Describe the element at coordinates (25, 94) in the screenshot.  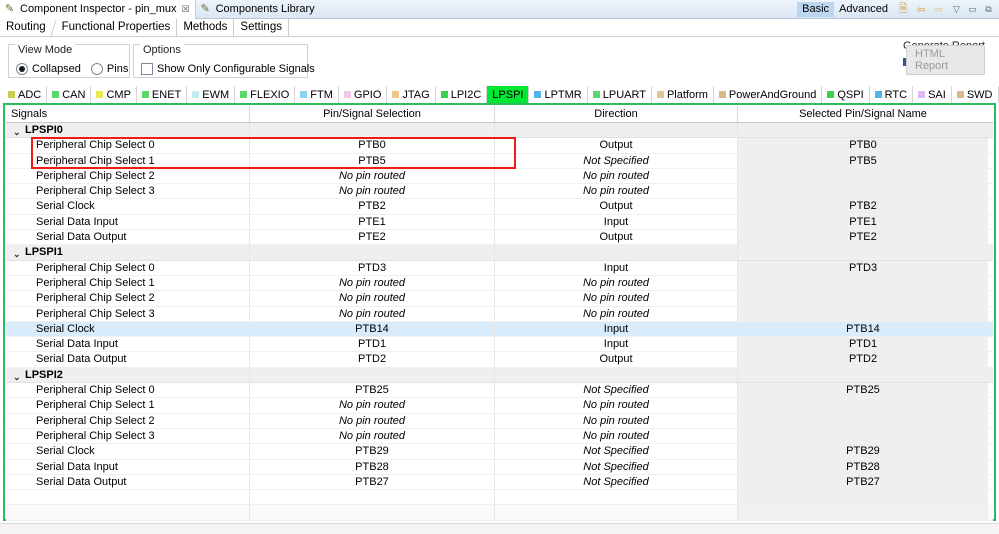
I see `peripheral-tab-adc: ADC` at that location.